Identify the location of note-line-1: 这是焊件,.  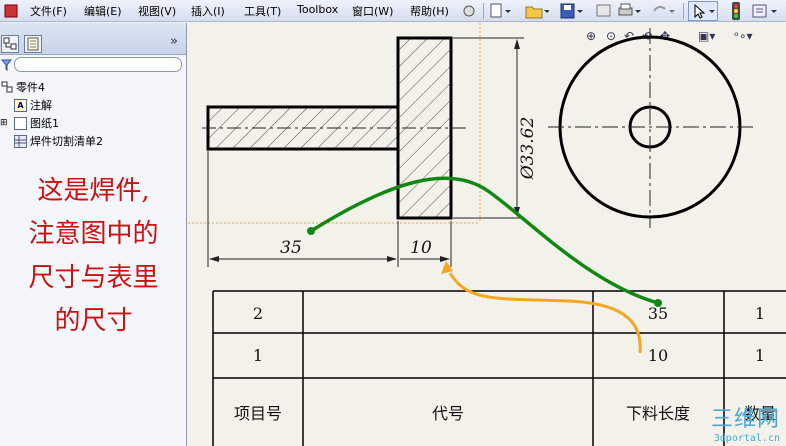
(93, 191).